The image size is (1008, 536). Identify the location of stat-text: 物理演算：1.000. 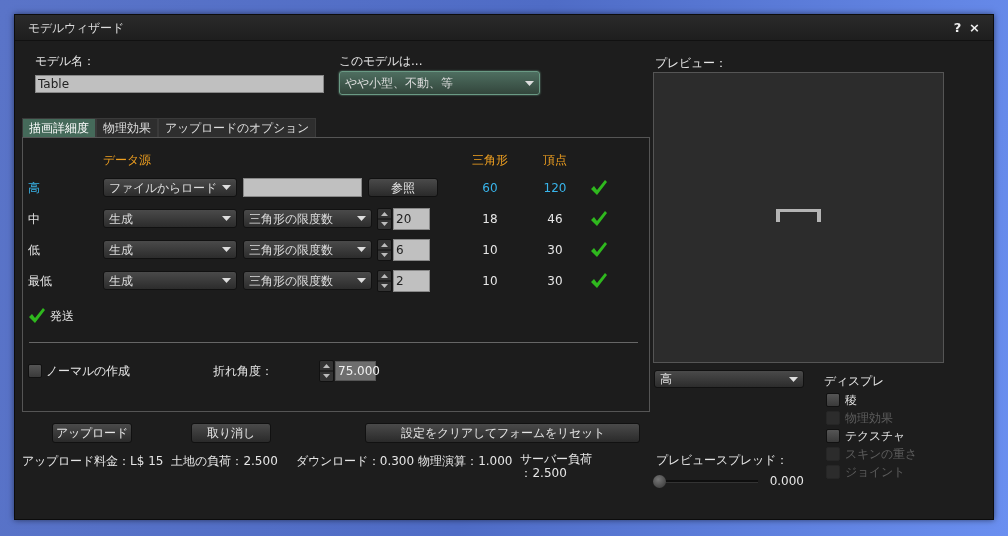
(465, 461).